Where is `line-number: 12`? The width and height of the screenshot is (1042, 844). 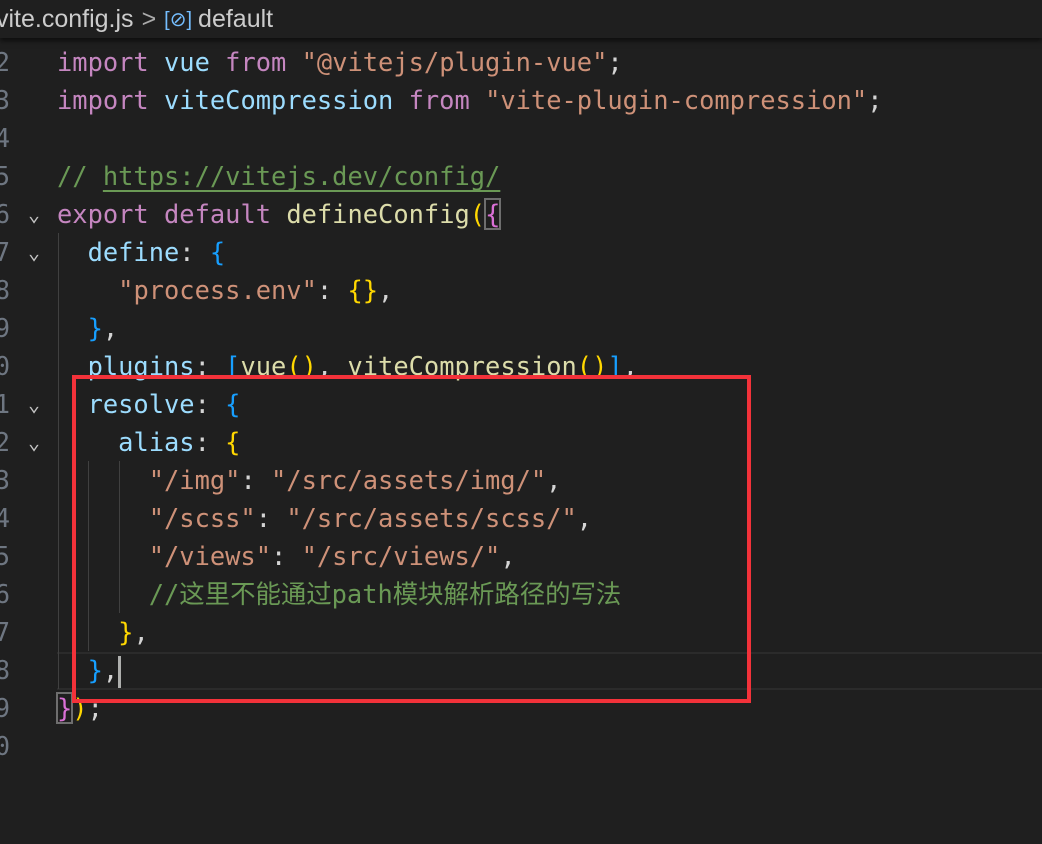
line-number: 12 is located at coordinates (5, 442).